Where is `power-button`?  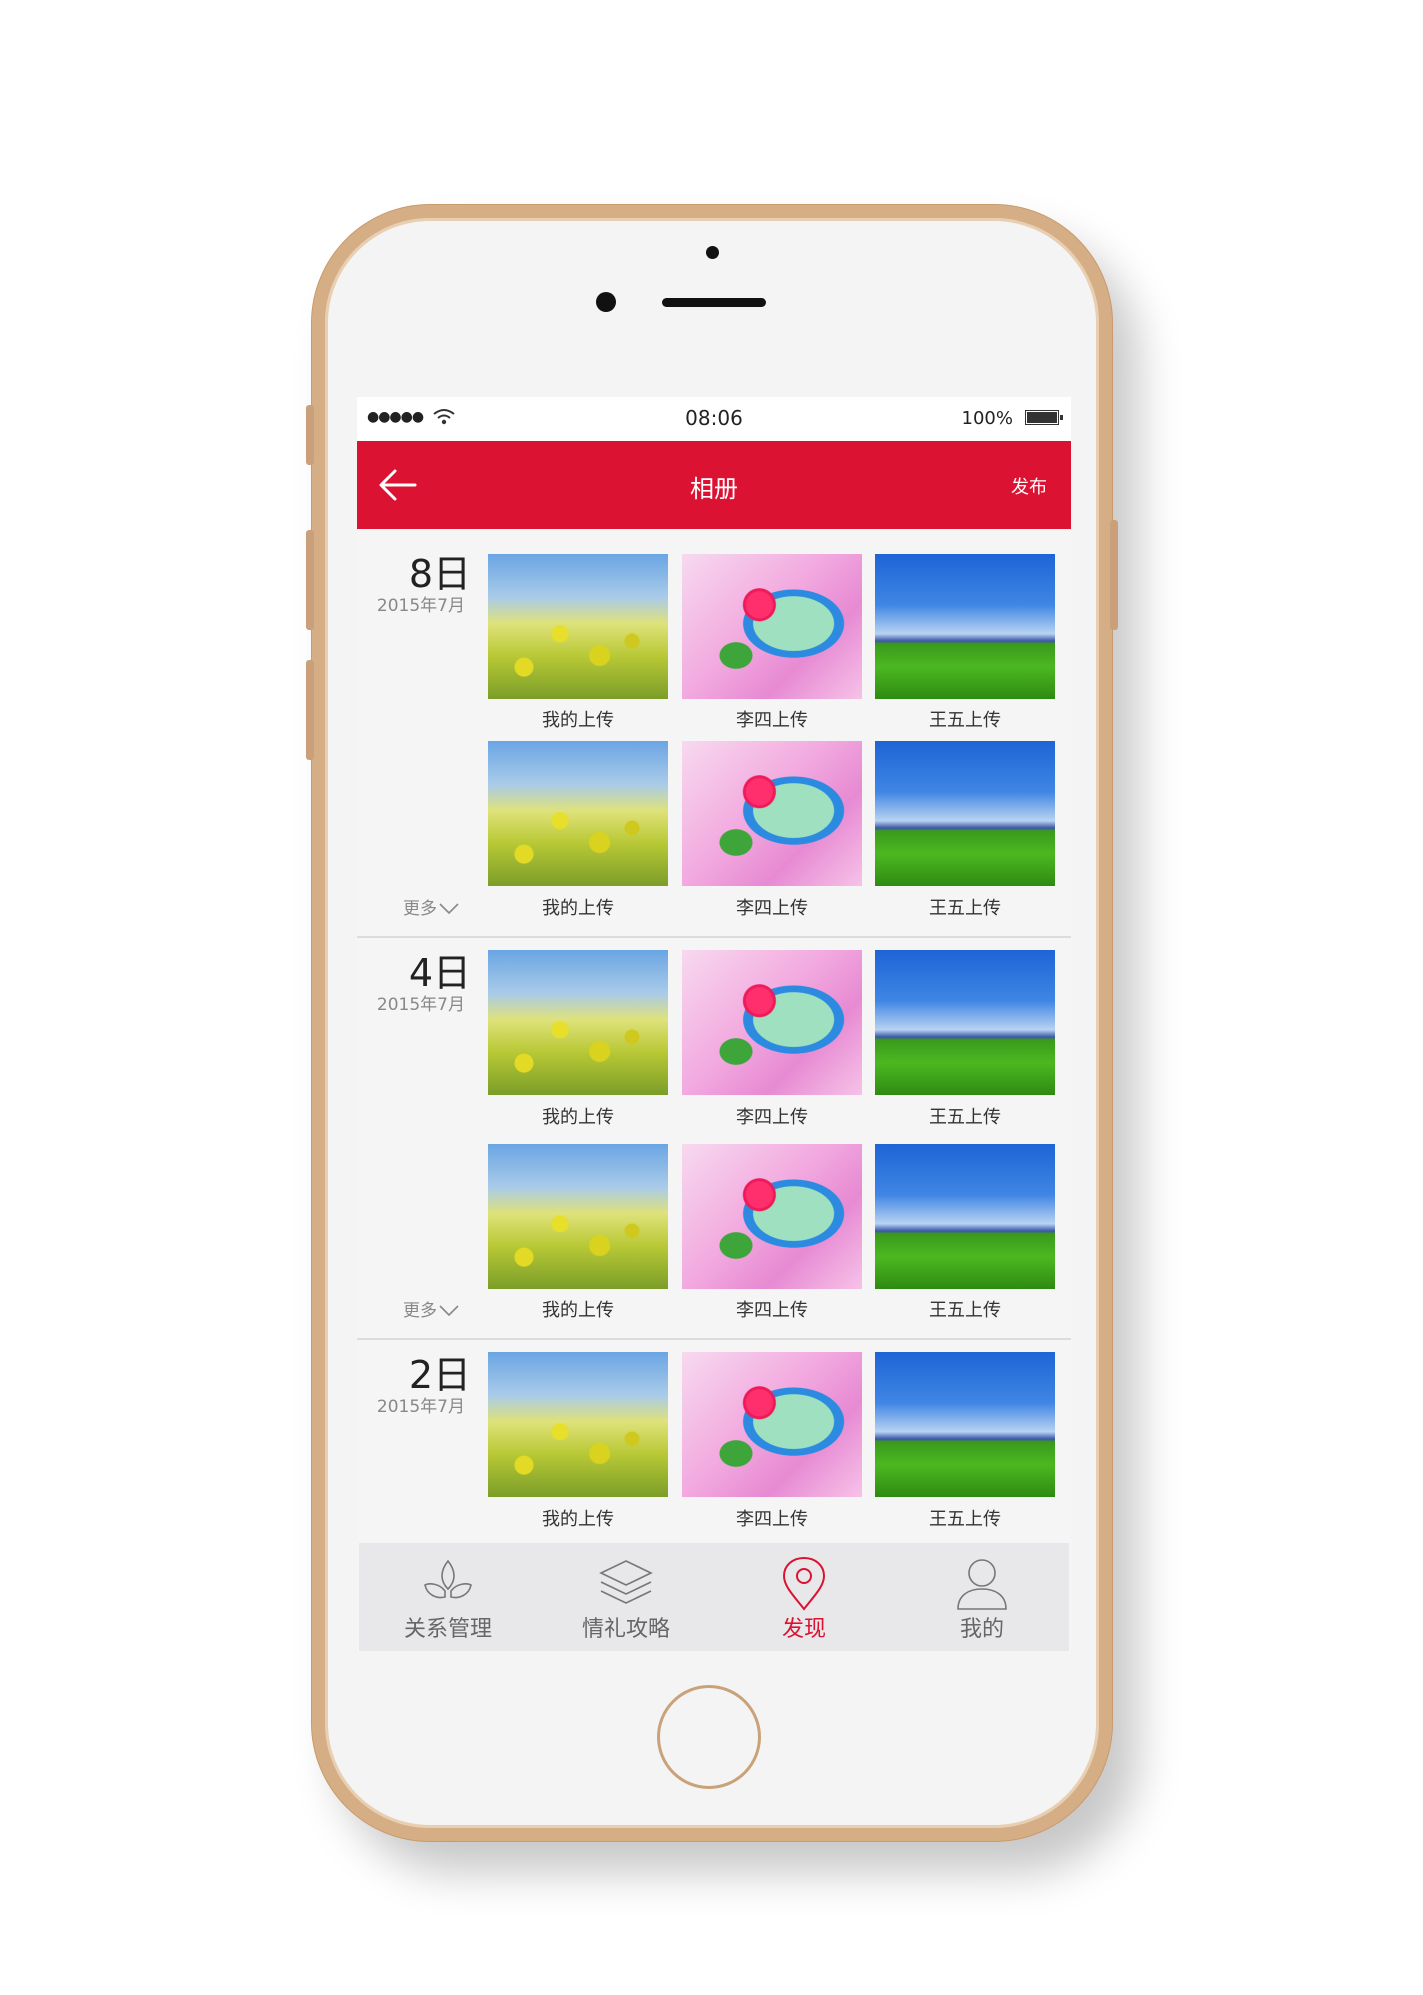 power-button is located at coordinates (1114, 575).